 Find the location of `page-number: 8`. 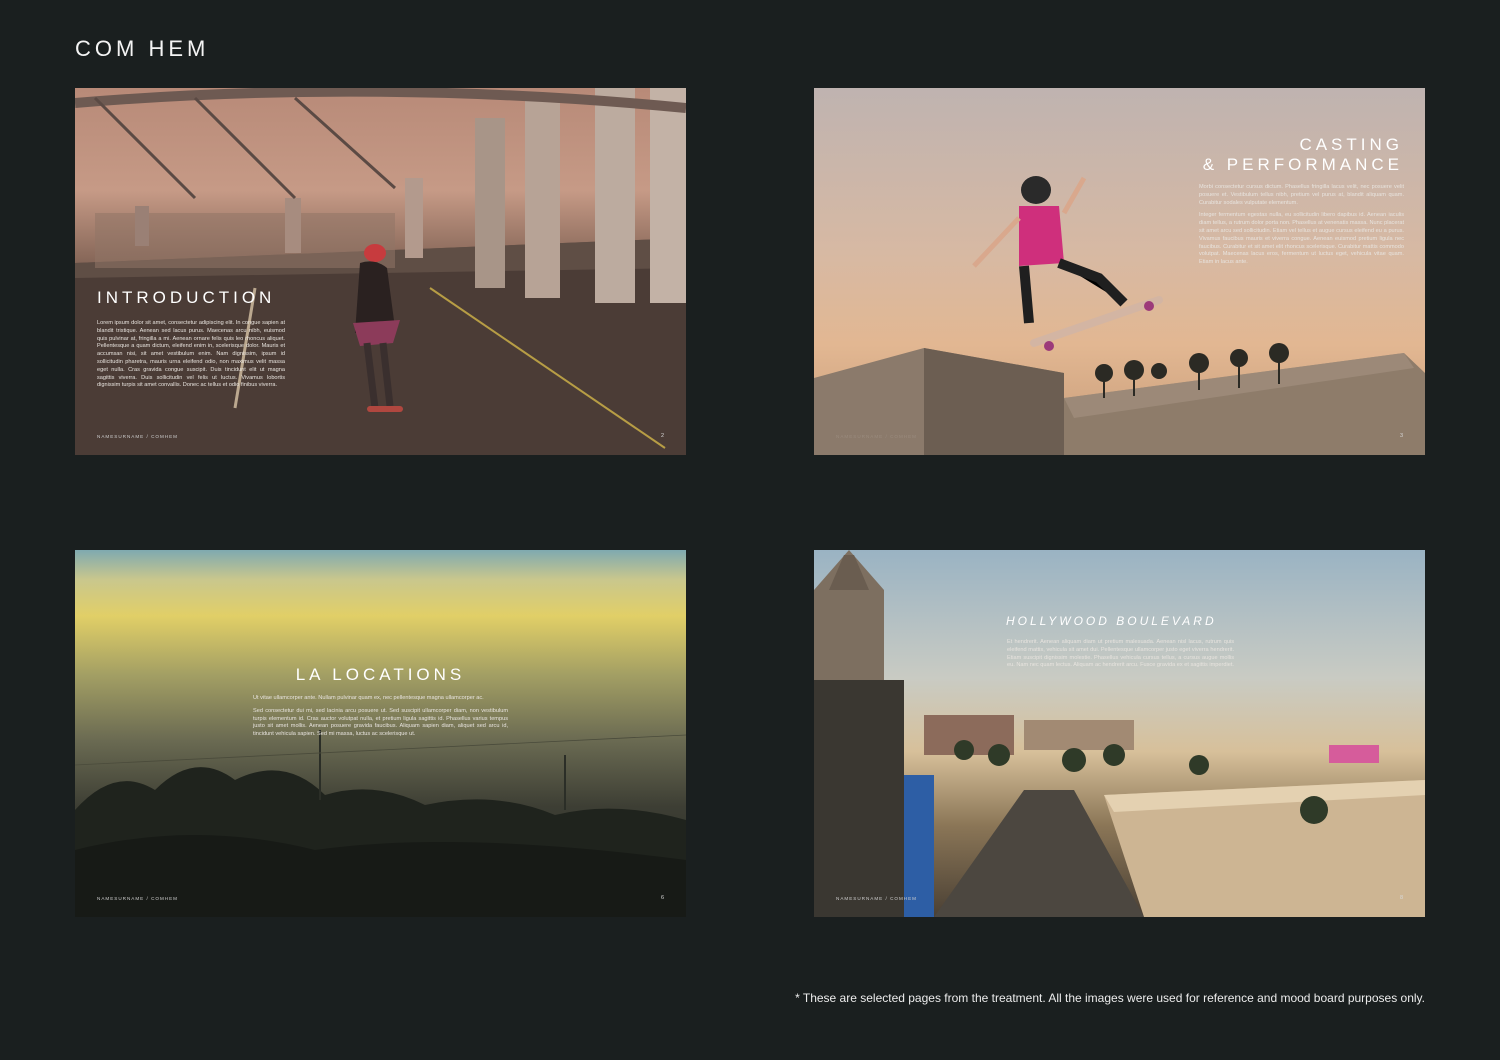

page-number: 8 is located at coordinates (1401, 898).